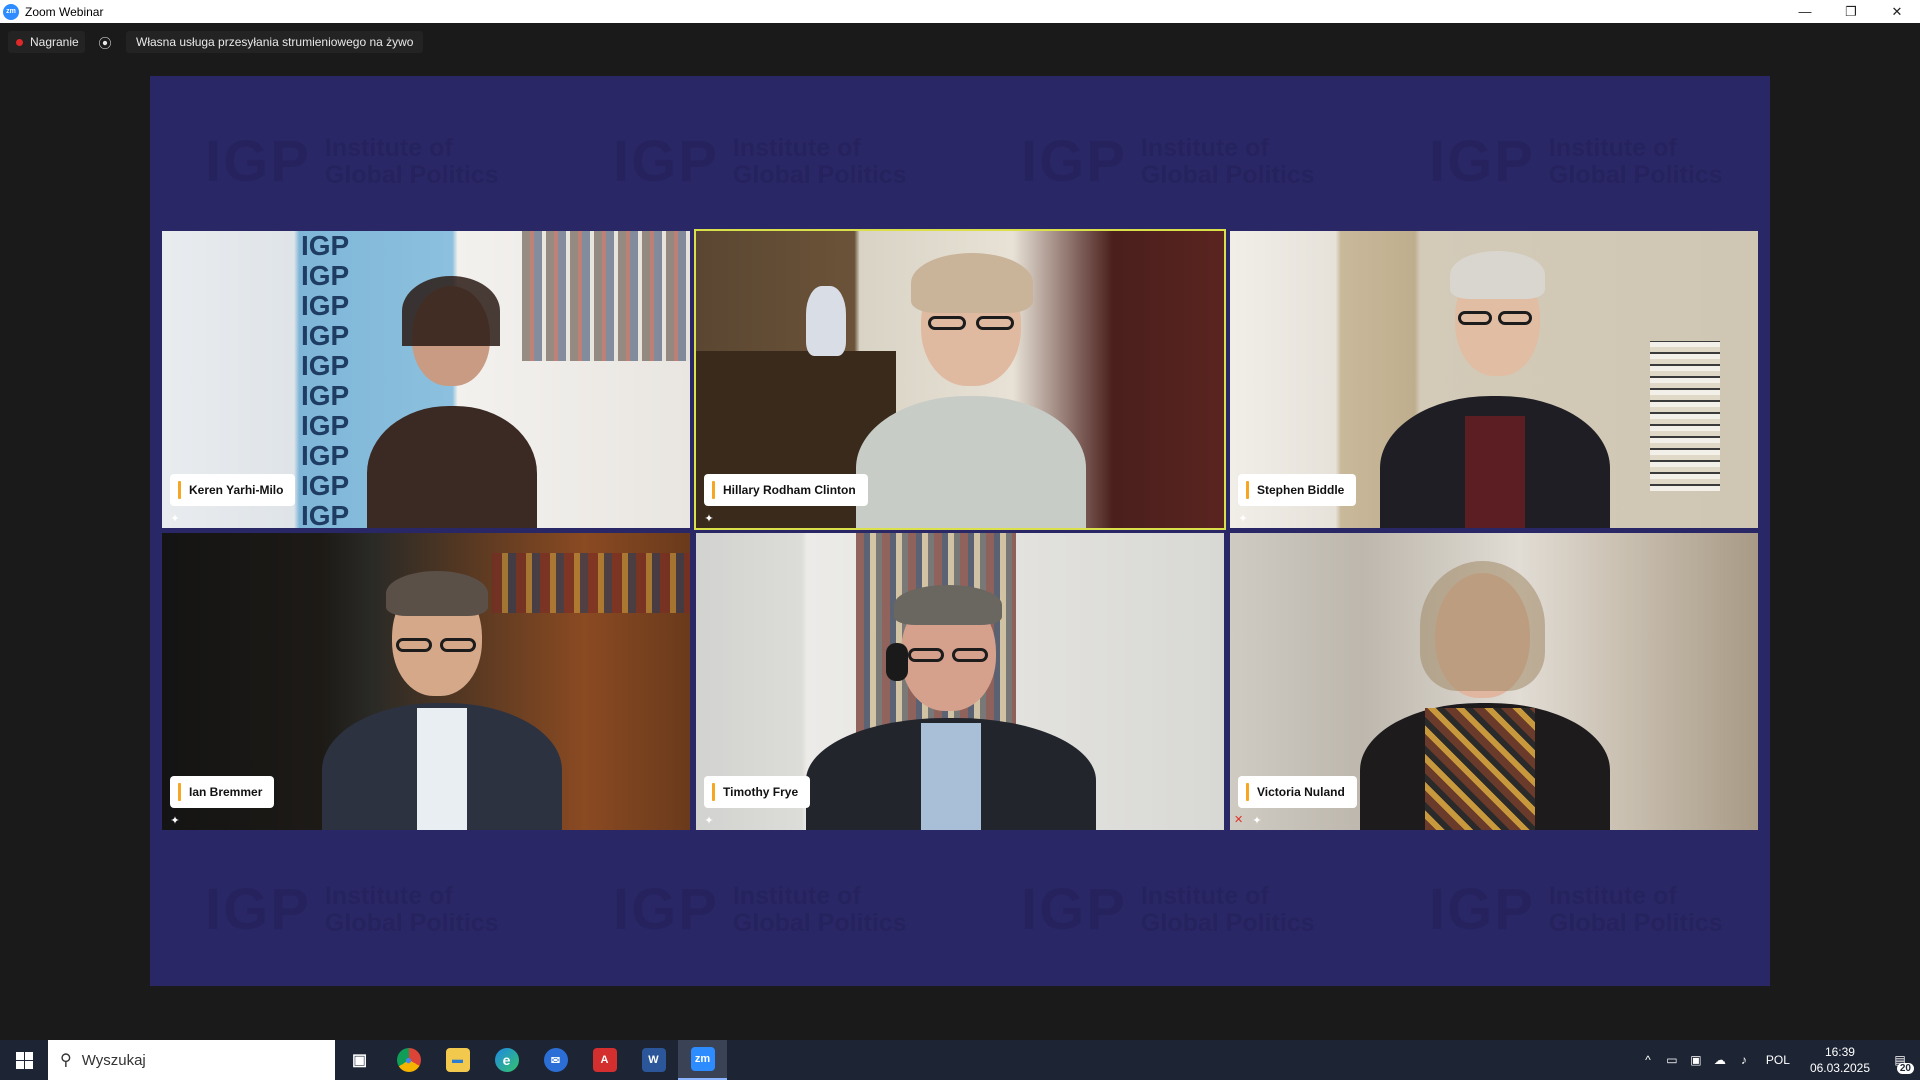  I want to click on clock-date: 06.03.2025, so click(1839, 1068).